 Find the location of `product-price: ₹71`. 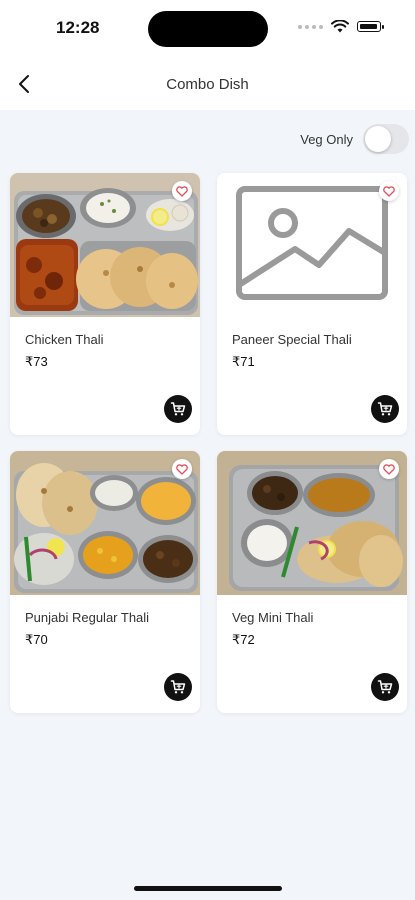

product-price: ₹71 is located at coordinates (243, 361).